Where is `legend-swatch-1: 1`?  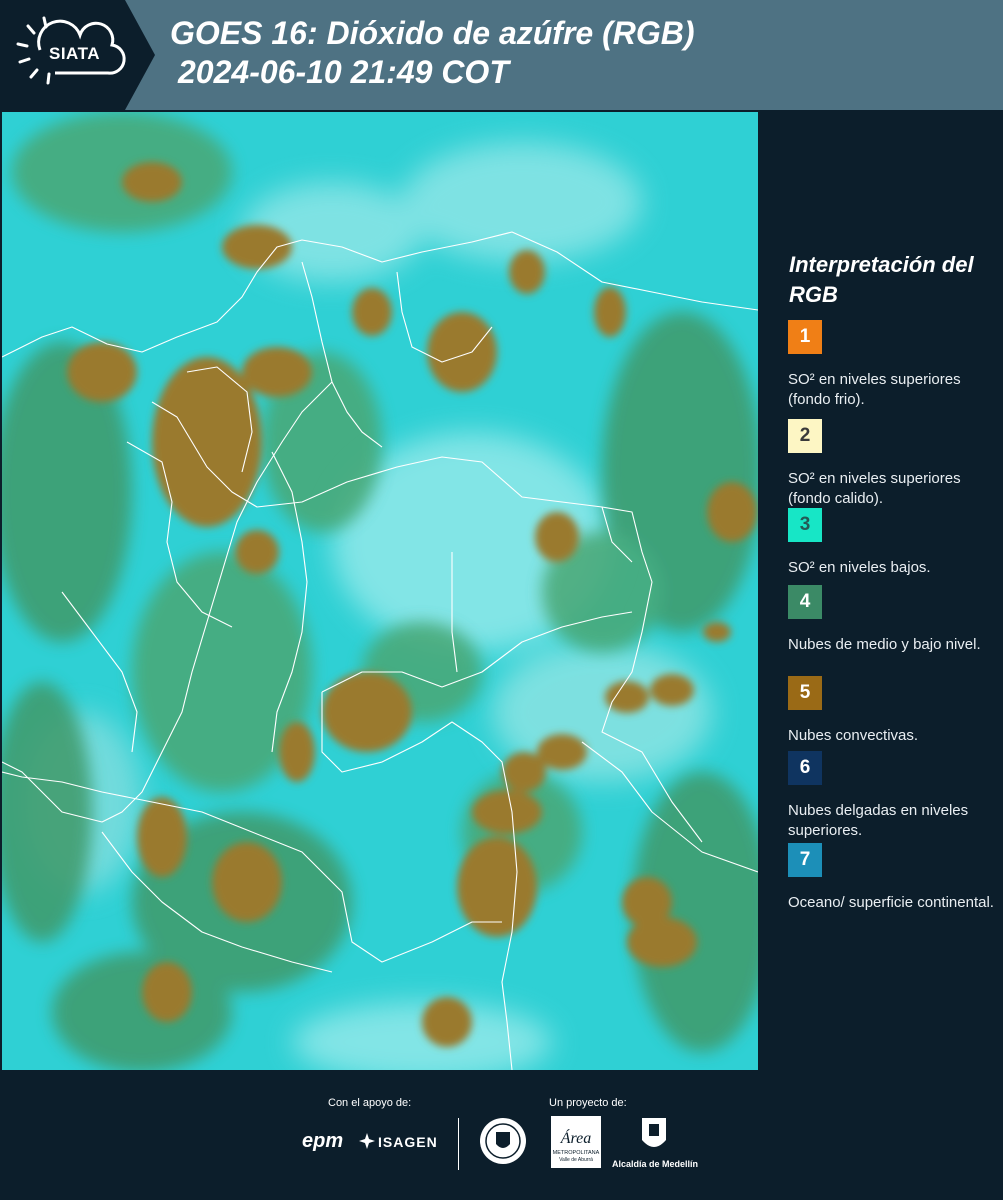
legend-swatch-1: 1 is located at coordinates (805, 337).